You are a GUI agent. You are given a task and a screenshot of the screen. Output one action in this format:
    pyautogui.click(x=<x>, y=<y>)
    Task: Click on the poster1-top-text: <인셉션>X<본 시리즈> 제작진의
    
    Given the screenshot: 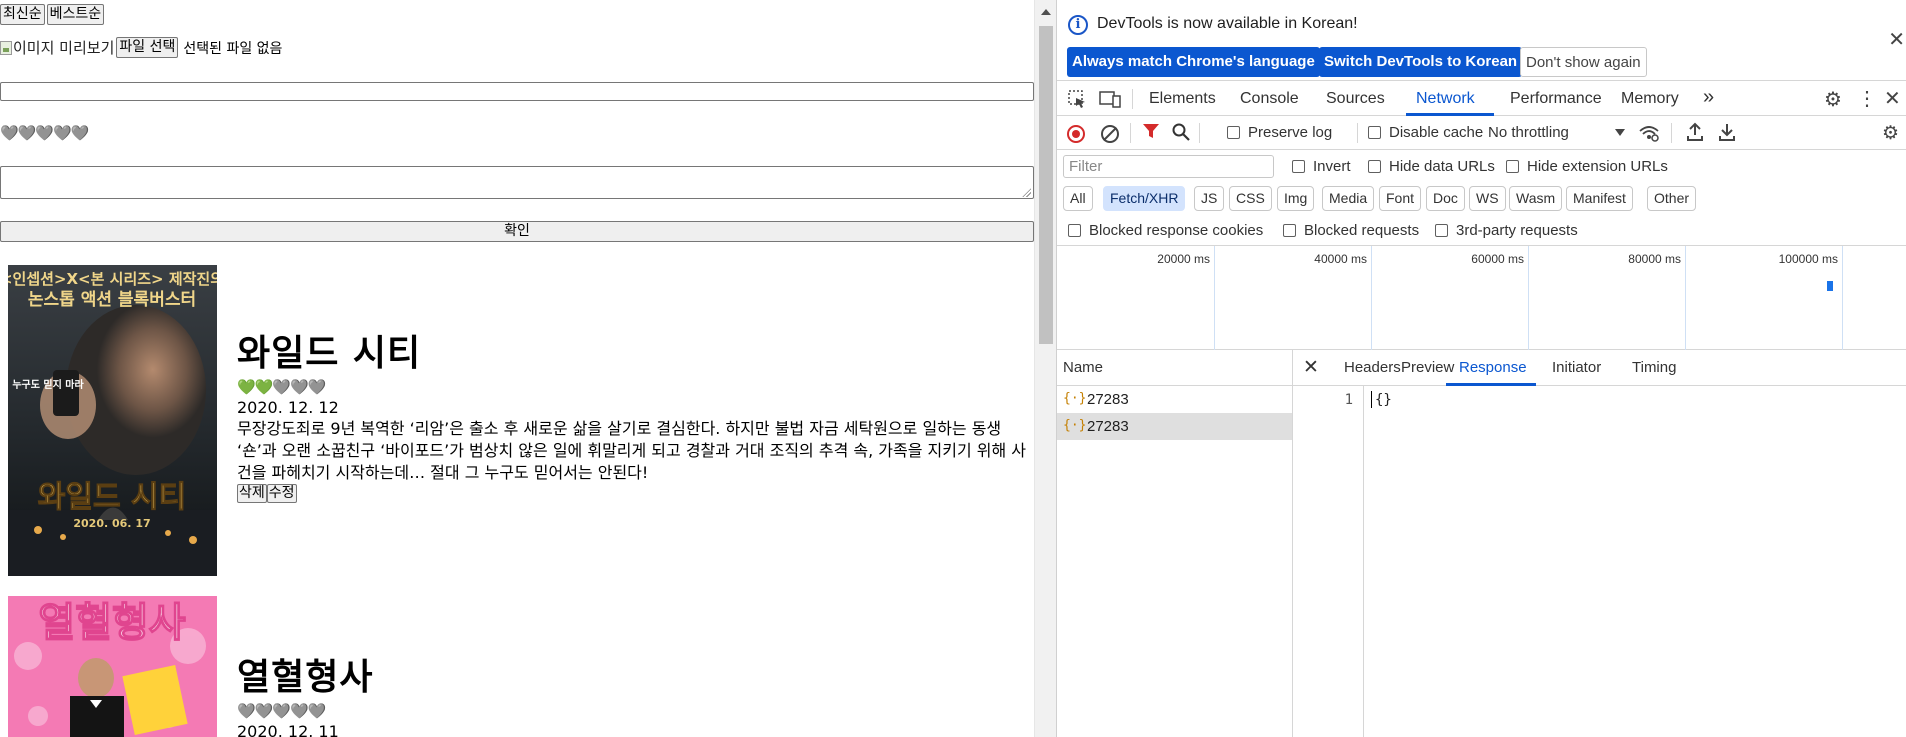 What is the action you would take?
    pyautogui.click(x=112, y=279)
    